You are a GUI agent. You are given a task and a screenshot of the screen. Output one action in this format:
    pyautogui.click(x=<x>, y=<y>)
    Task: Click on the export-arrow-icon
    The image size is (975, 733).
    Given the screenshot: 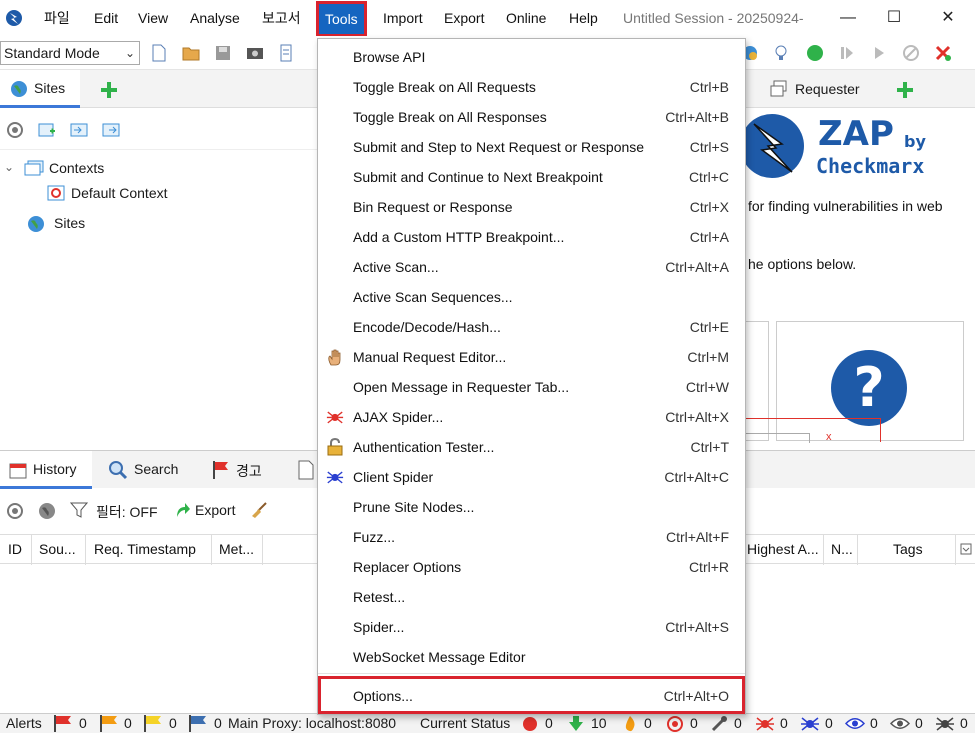 What is the action you would take?
    pyautogui.click(x=182, y=510)
    